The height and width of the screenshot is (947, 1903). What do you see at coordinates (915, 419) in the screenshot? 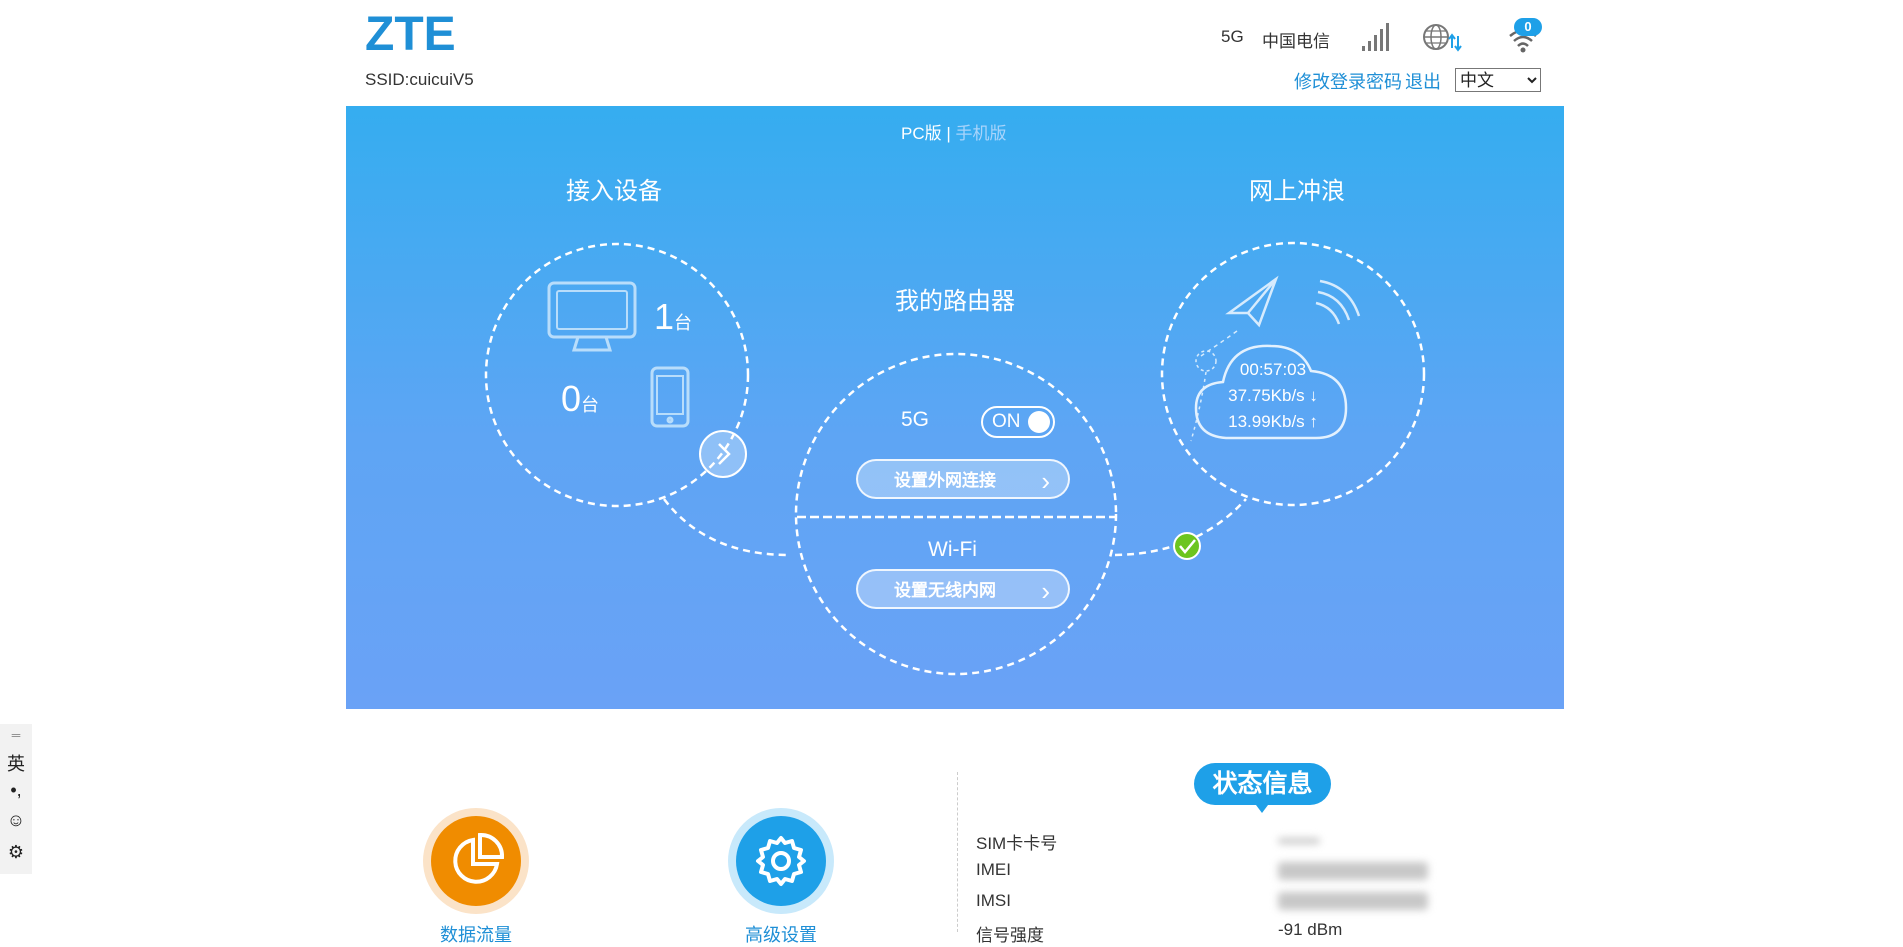
I see `label-5g: 5G` at bounding box center [915, 419].